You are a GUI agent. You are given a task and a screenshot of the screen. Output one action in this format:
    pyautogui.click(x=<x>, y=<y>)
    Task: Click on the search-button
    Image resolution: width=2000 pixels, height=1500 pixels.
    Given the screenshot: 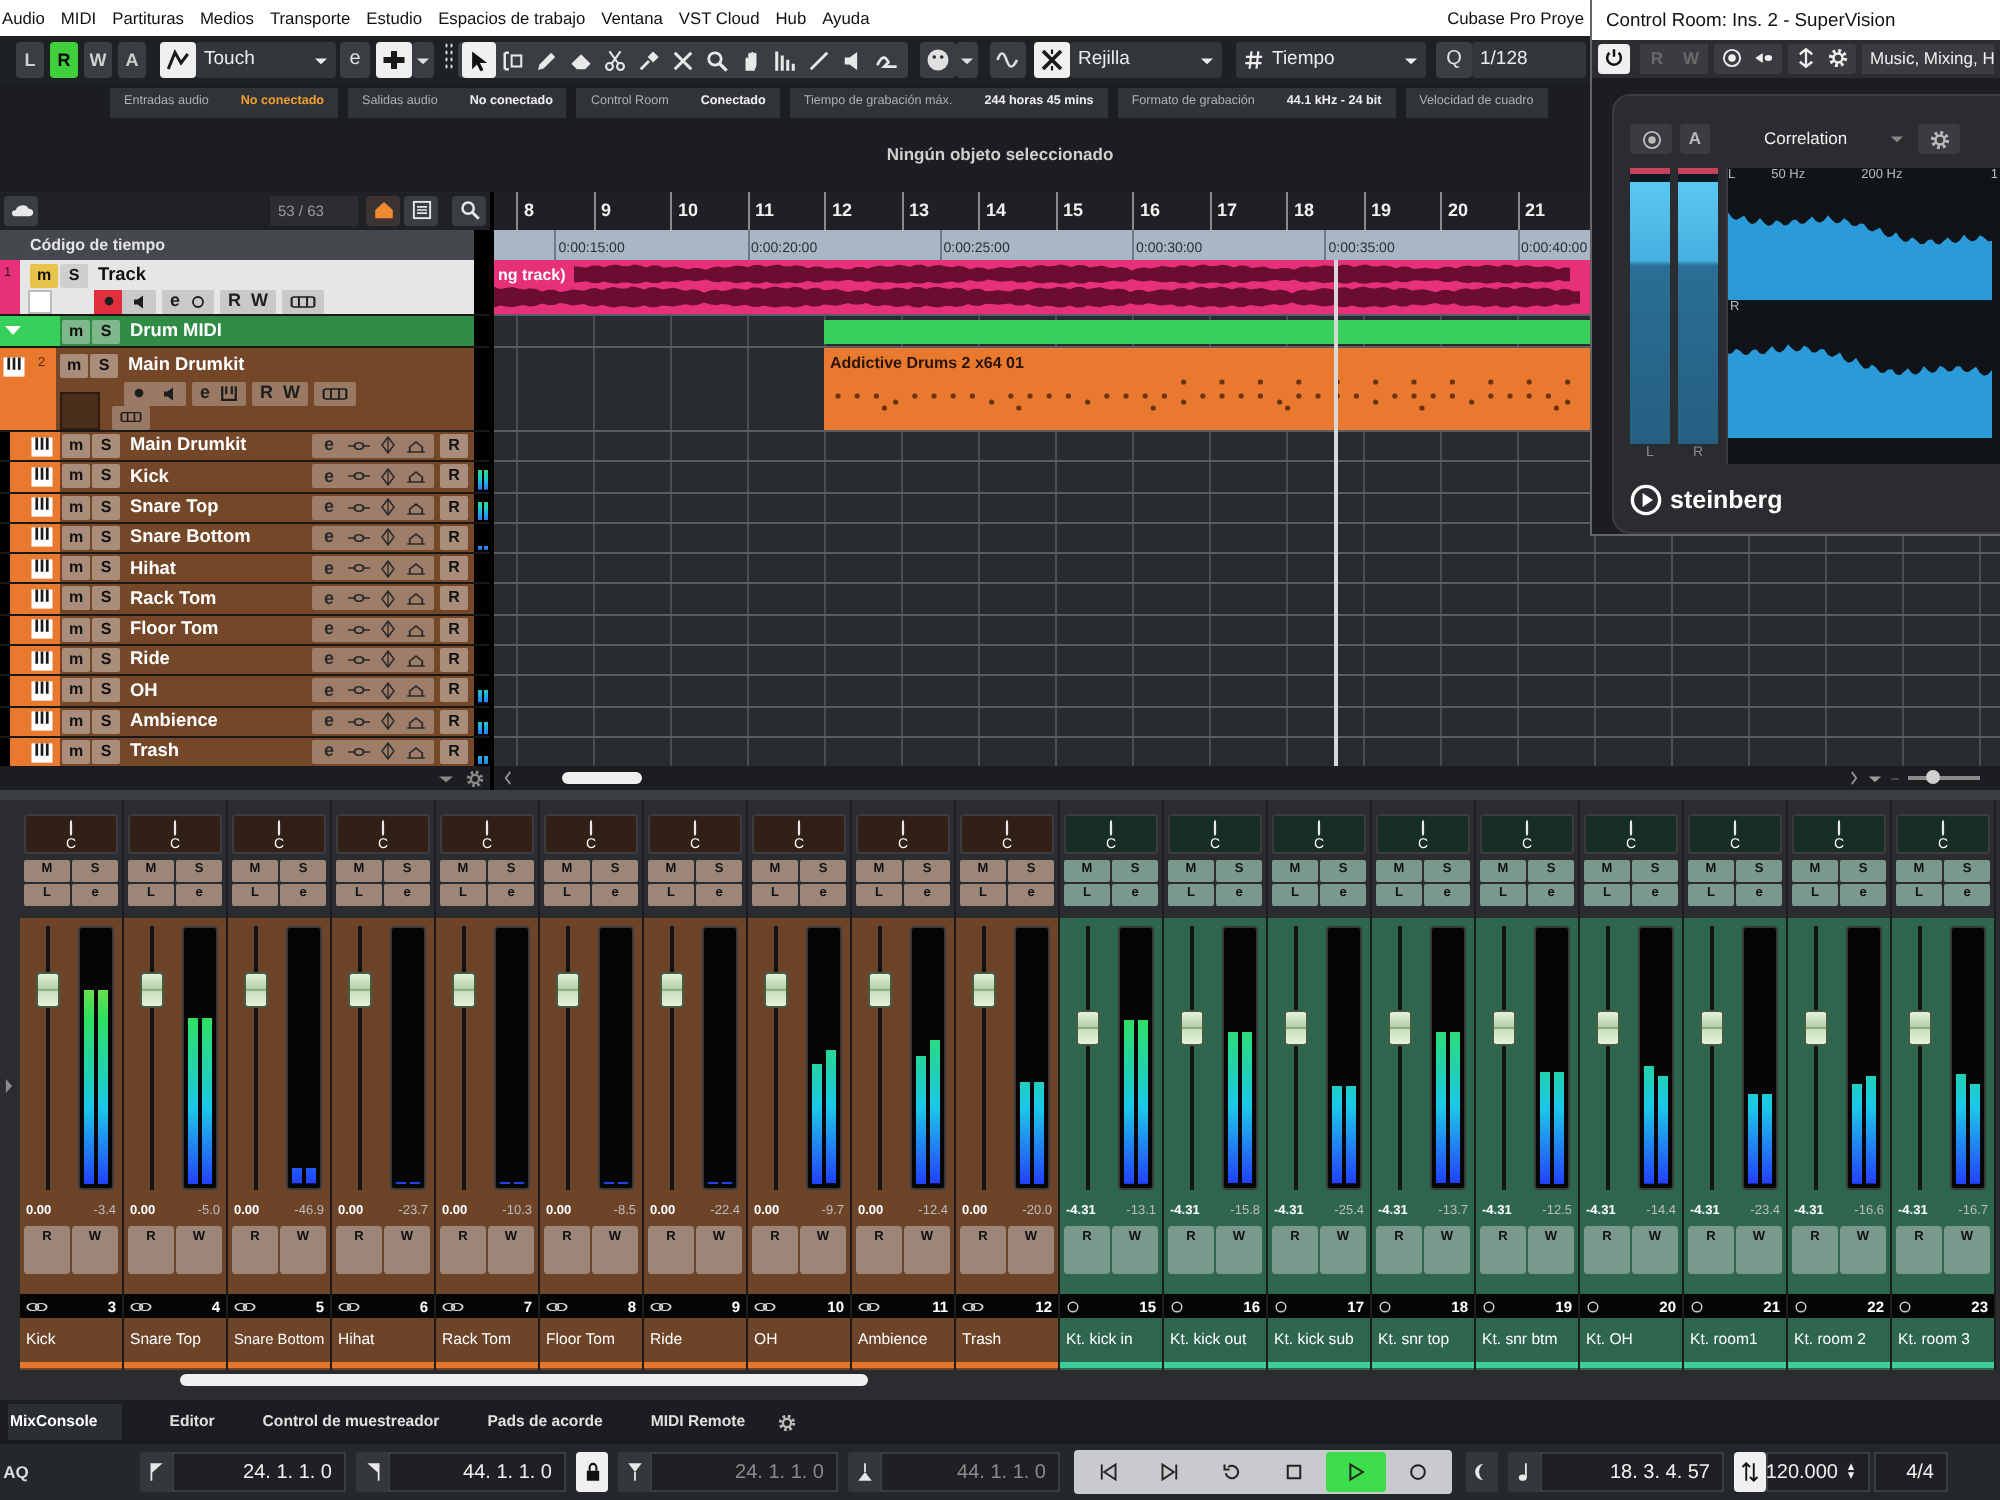 What is the action you would take?
    pyautogui.click(x=469, y=210)
    